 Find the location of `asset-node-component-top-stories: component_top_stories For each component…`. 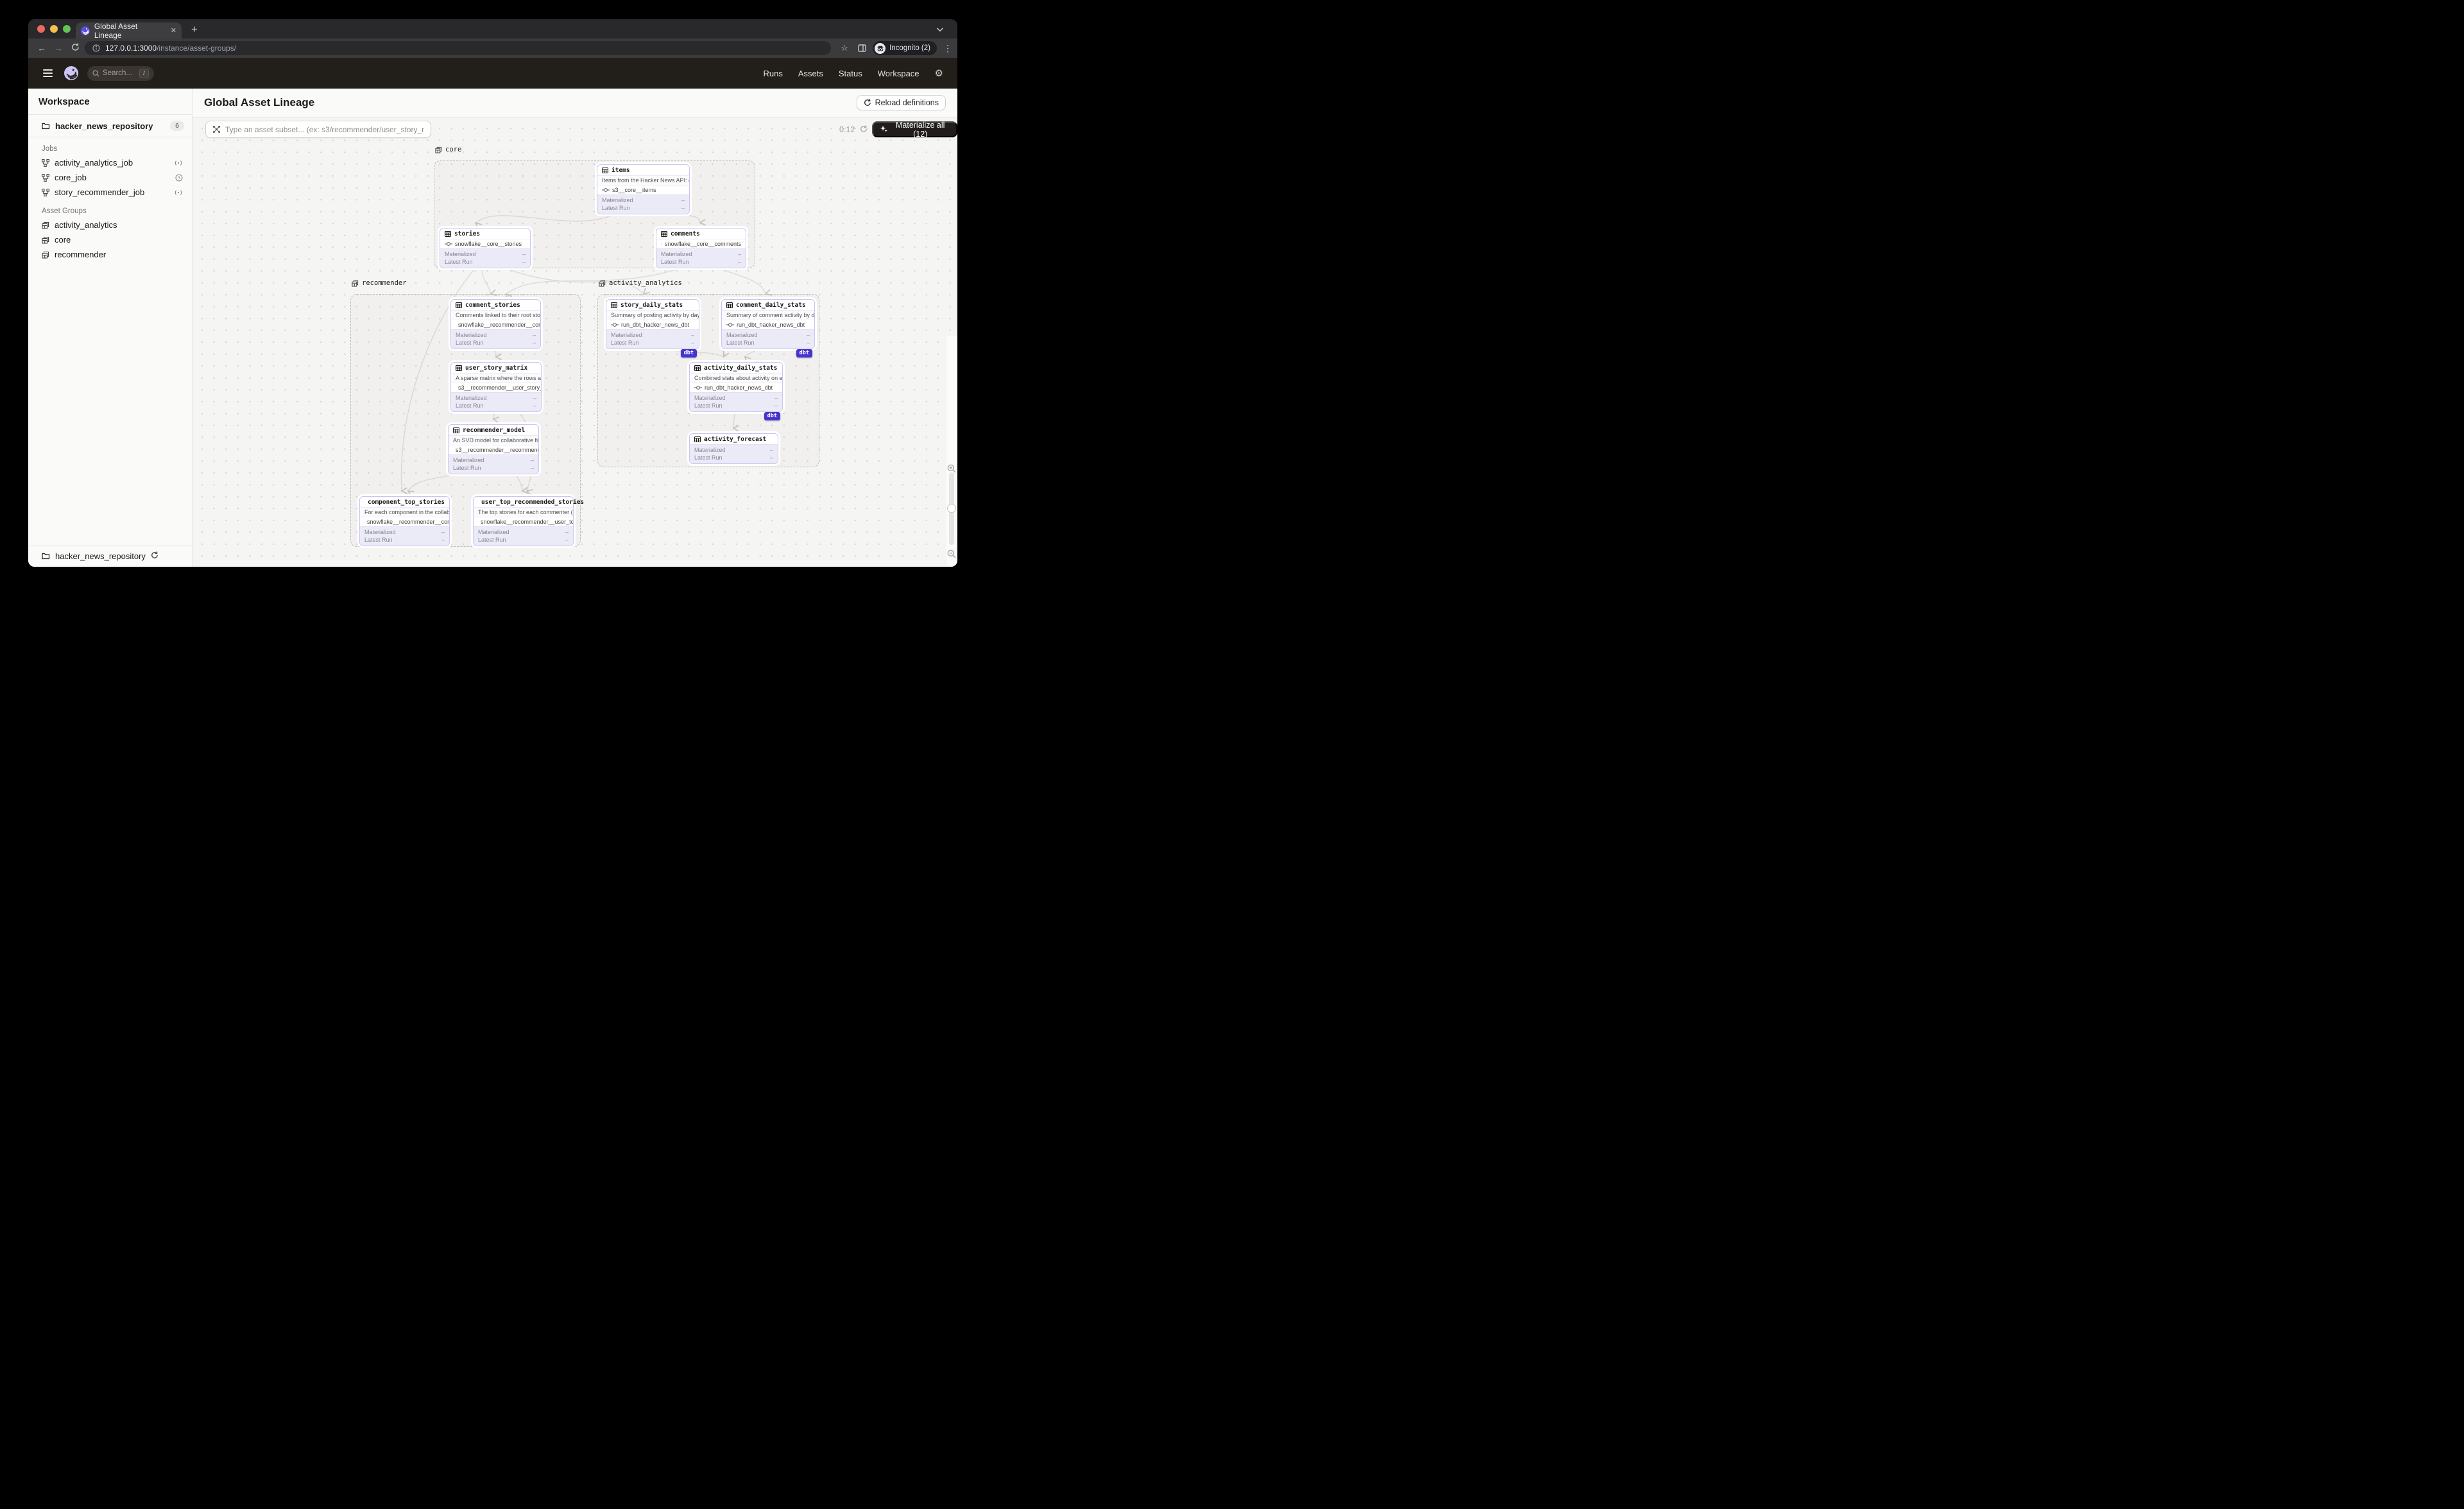

asset-node-component-top-stories: component_top_stories For each component… is located at coordinates (405, 521).